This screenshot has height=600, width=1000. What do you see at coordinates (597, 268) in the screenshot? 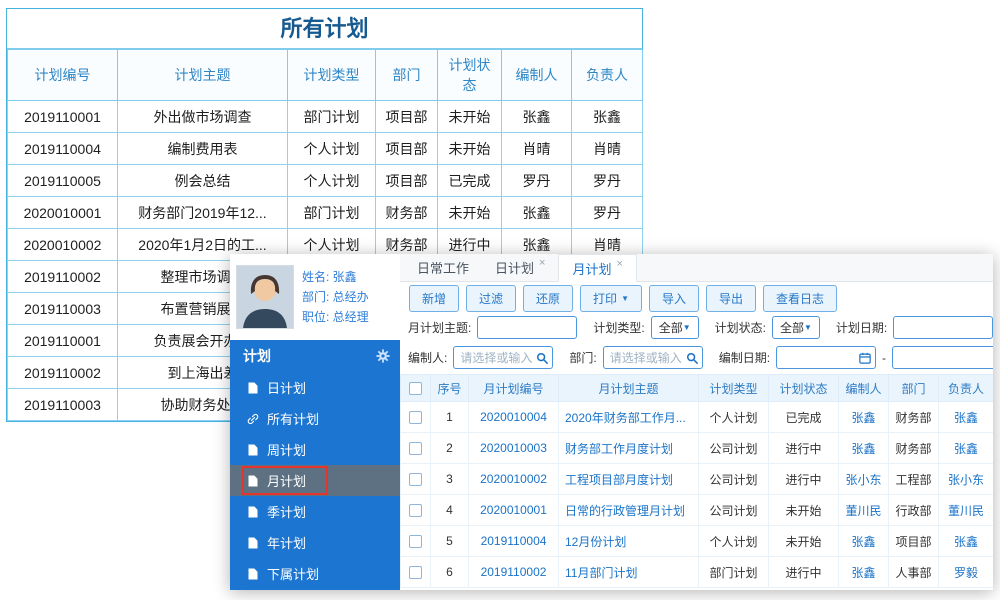
I see `tab: 月计划 ×` at bounding box center [597, 268].